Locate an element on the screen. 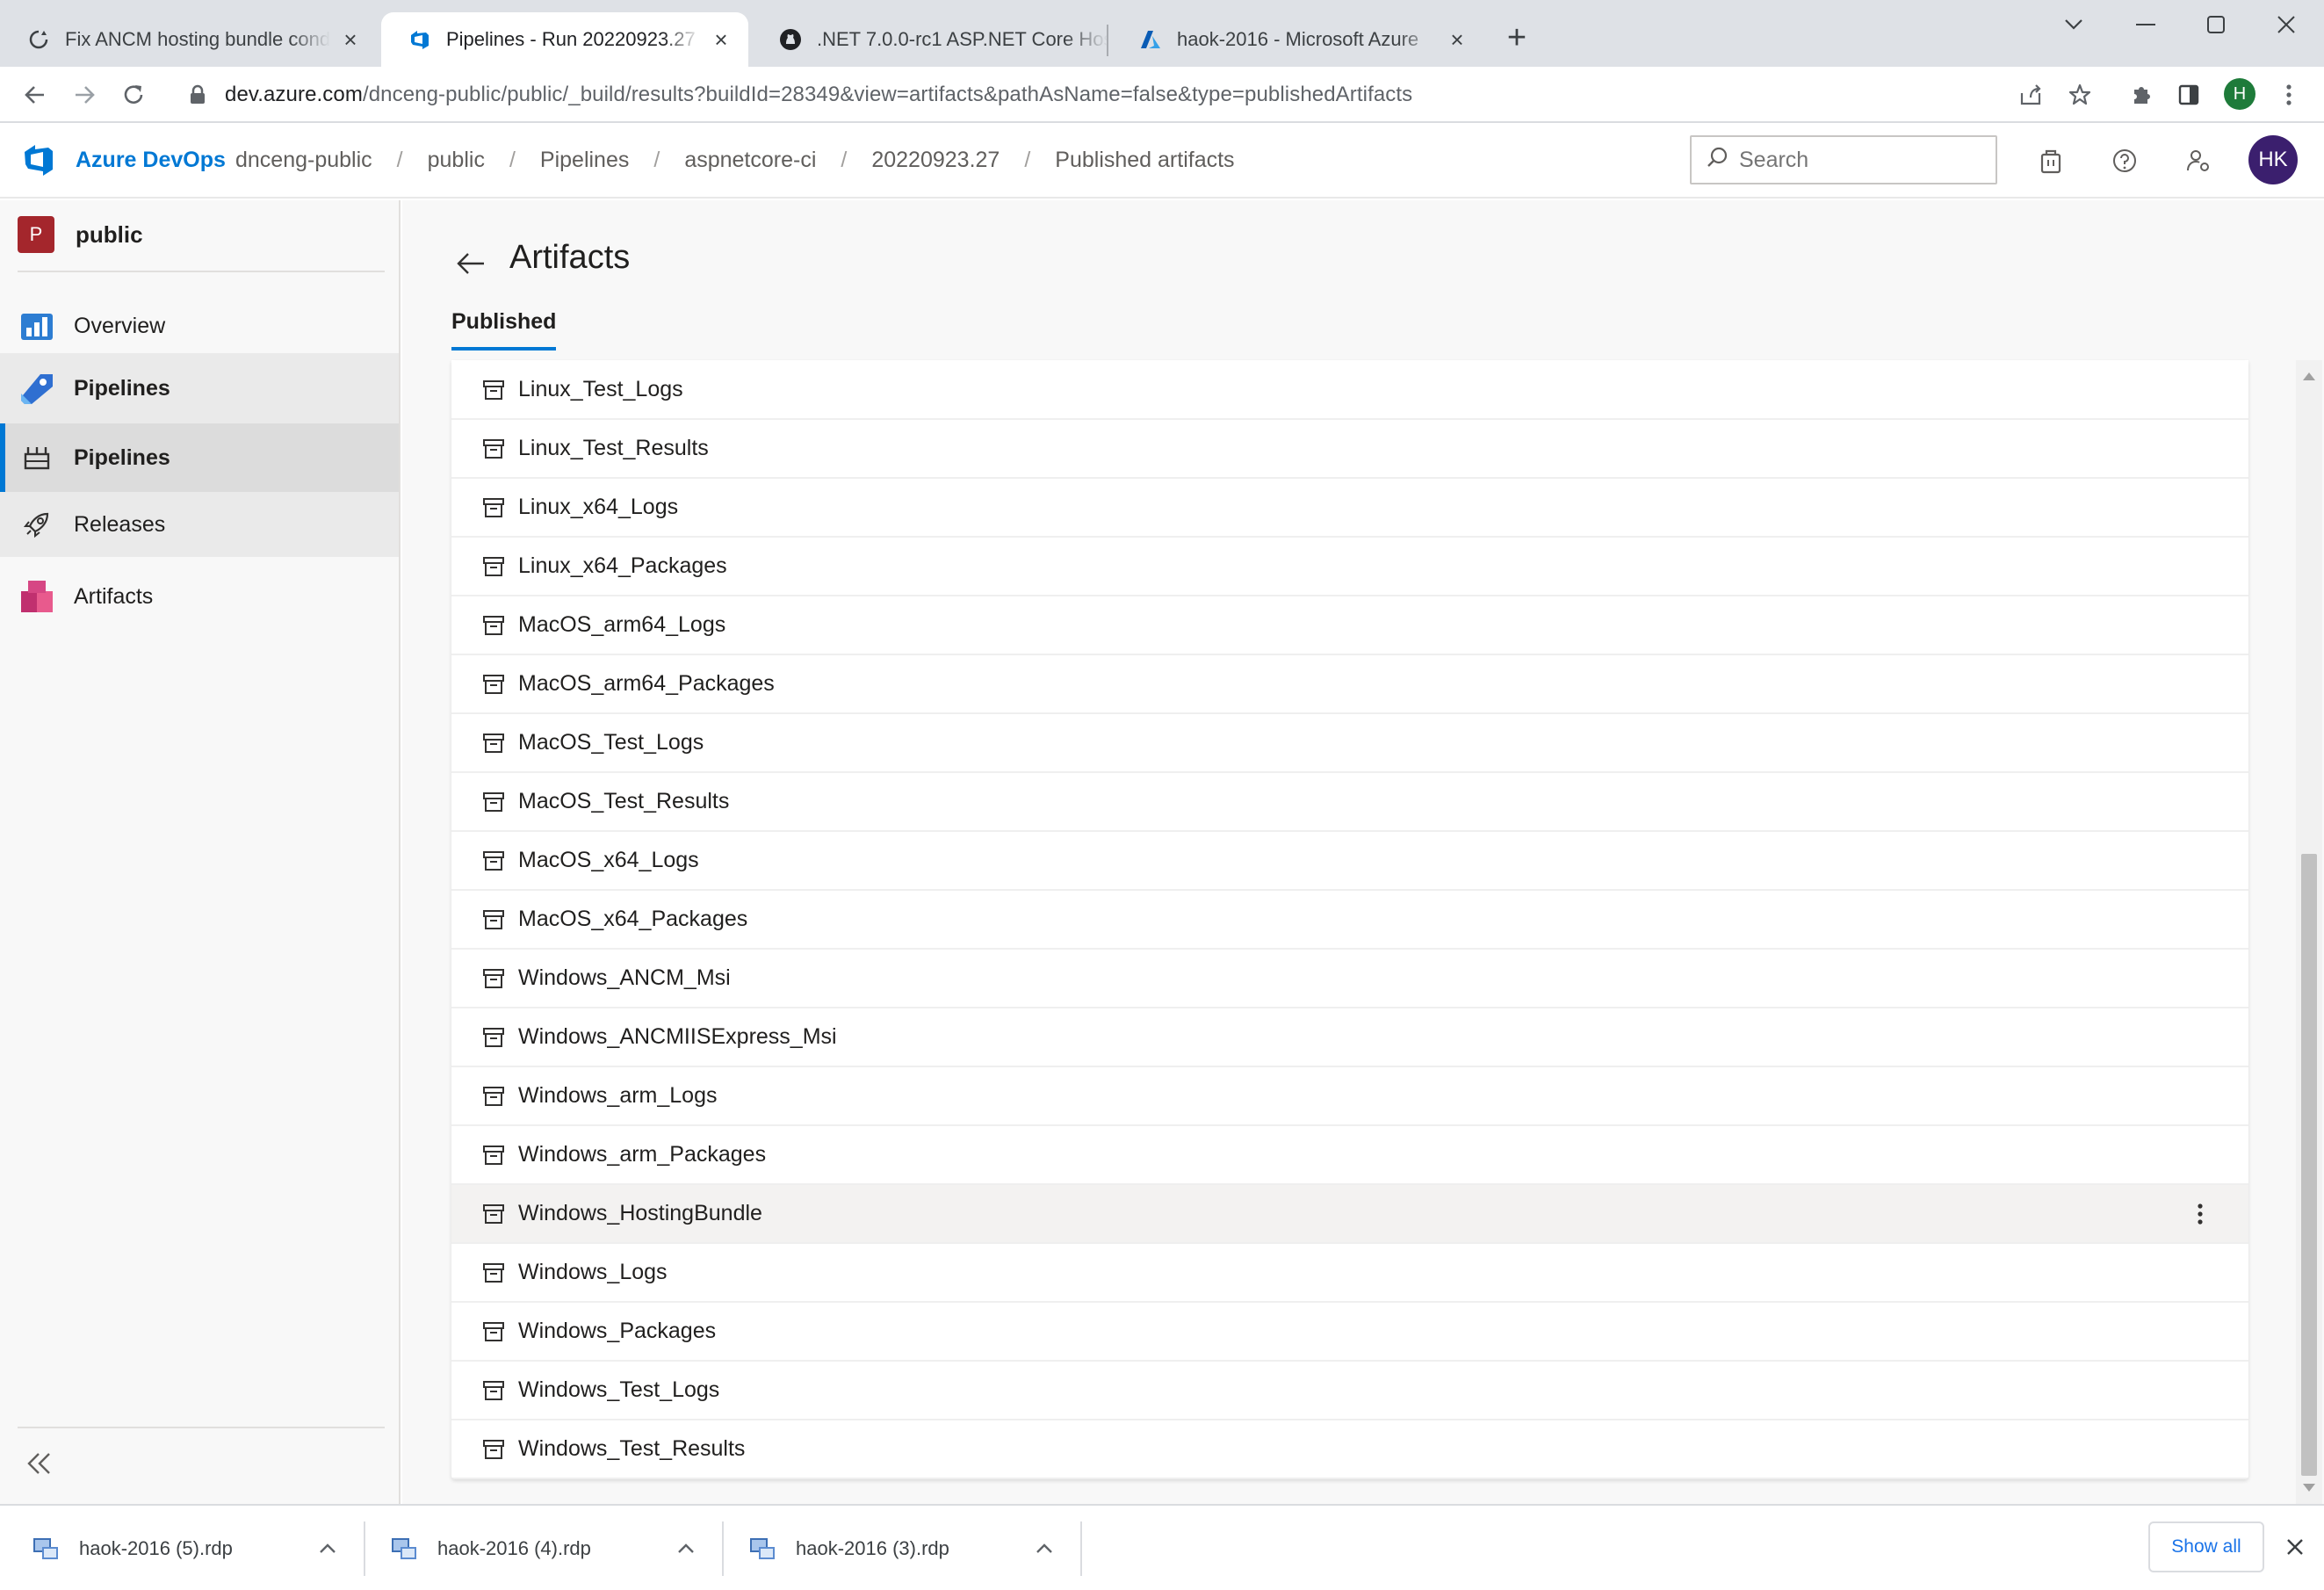 This screenshot has width=2324, height=1590. extensions-icon is located at coordinates (2141, 95).